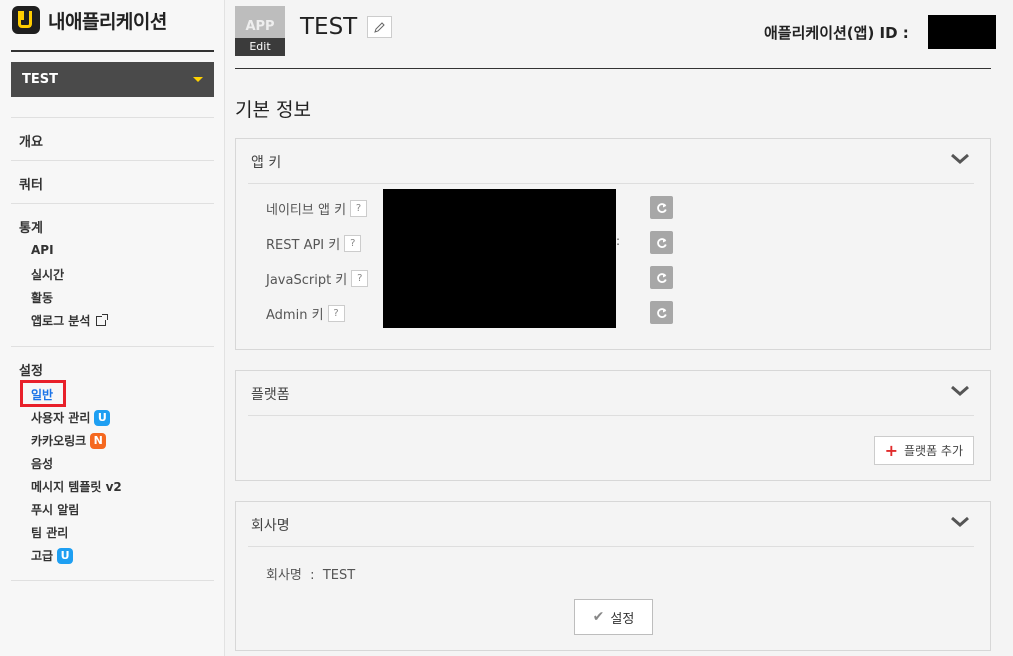 Image resolution: width=1013 pixels, height=656 pixels. What do you see at coordinates (31, 183) in the screenshot?
I see `sidebar-item-quarter: 쿼터` at bounding box center [31, 183].